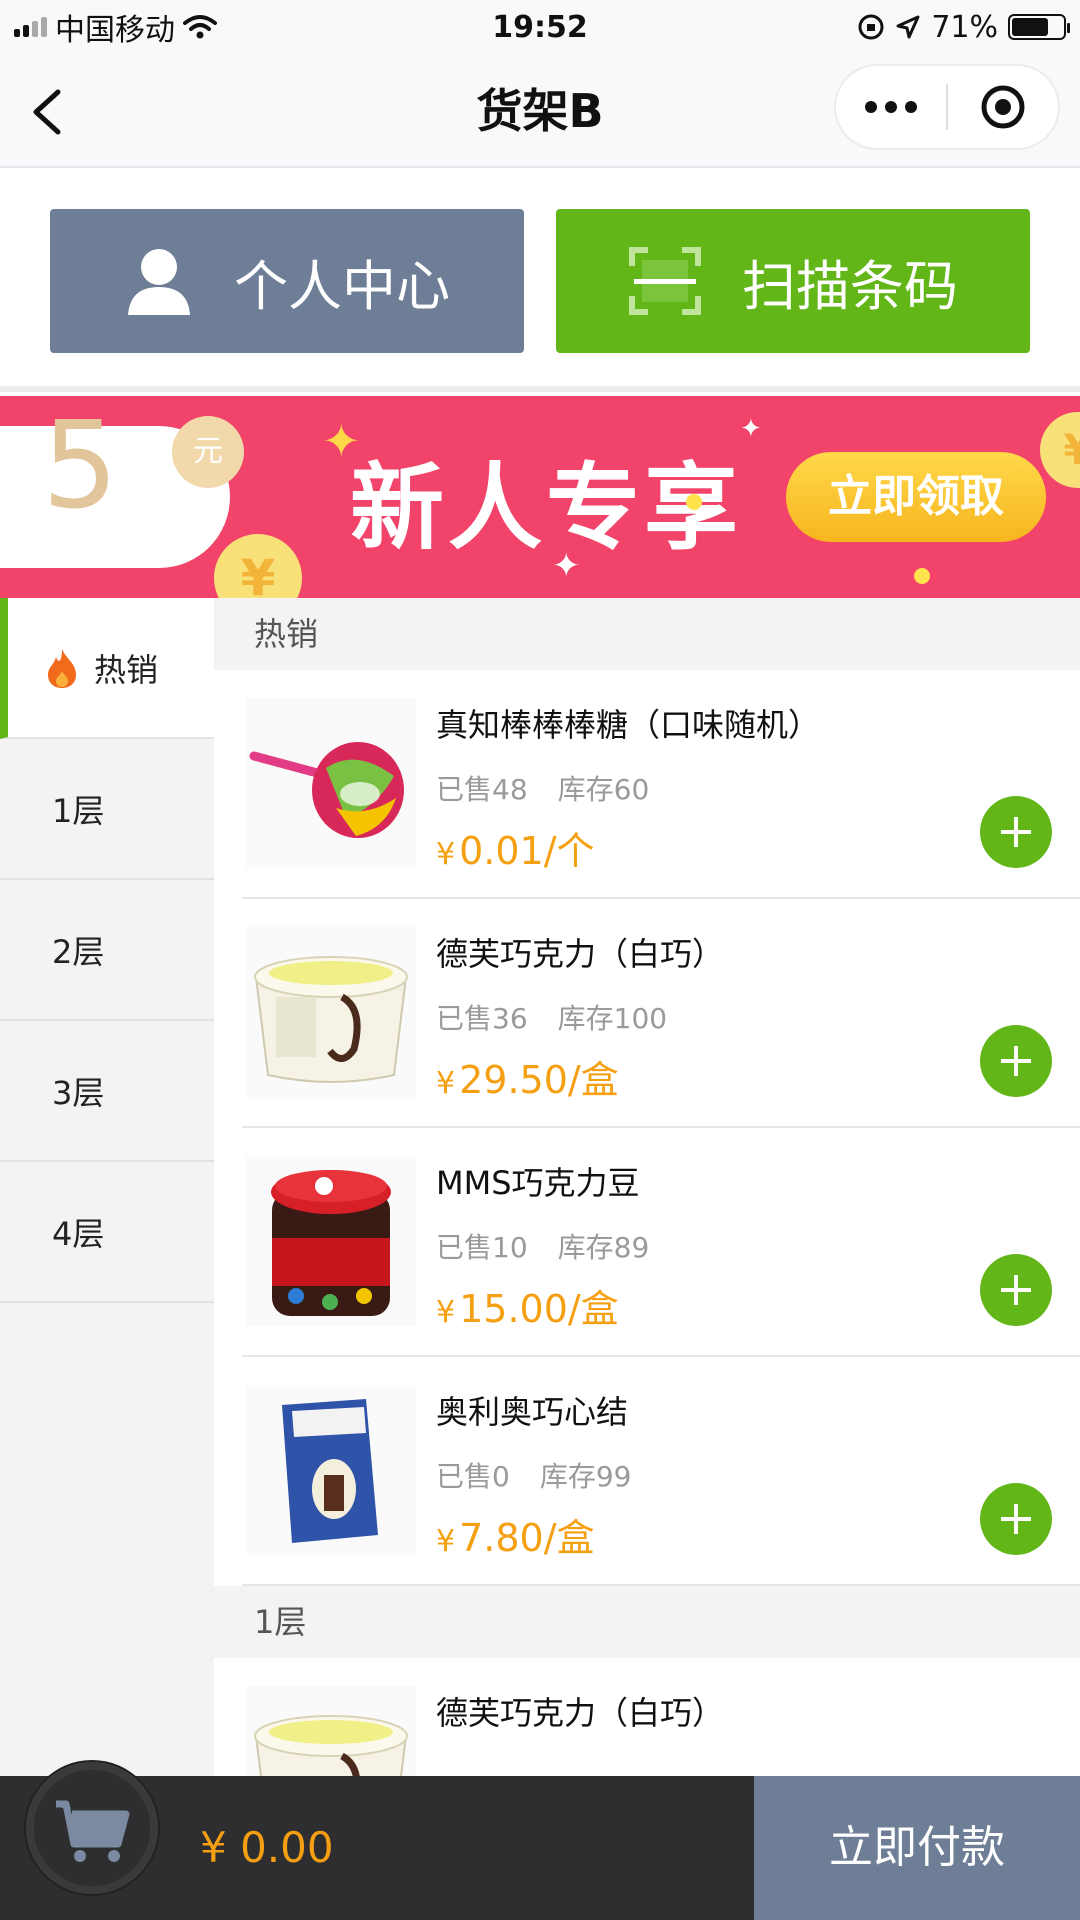  What do you see at coordinates (331, 1241) in the screenshot?
I see `mms-jar-image` at bounding box center [331, 1241].